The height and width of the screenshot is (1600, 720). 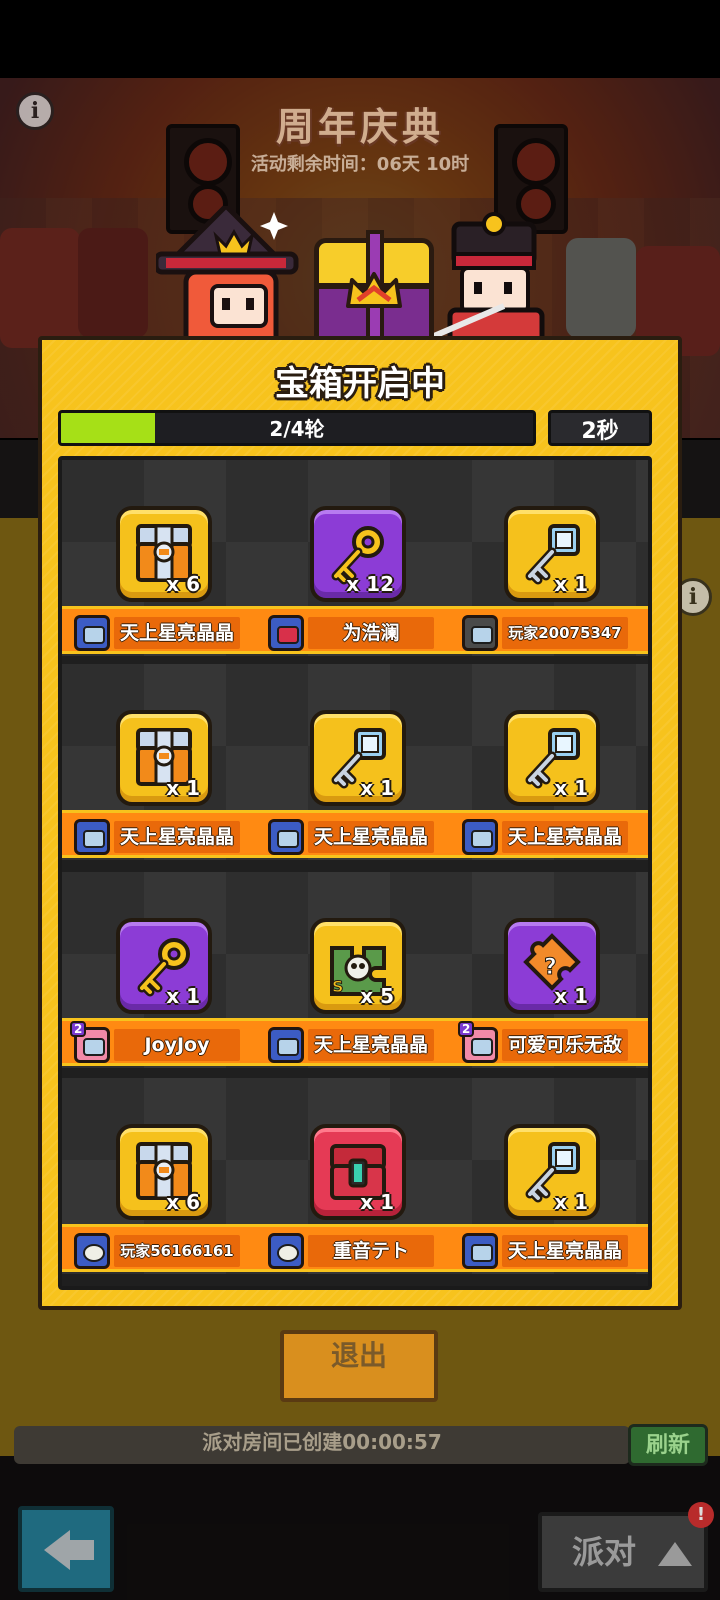 What do you see at coordinates (701, 1515) in the screenshot?
I see `notification-badge: !` at bounding box center [701, 1515].